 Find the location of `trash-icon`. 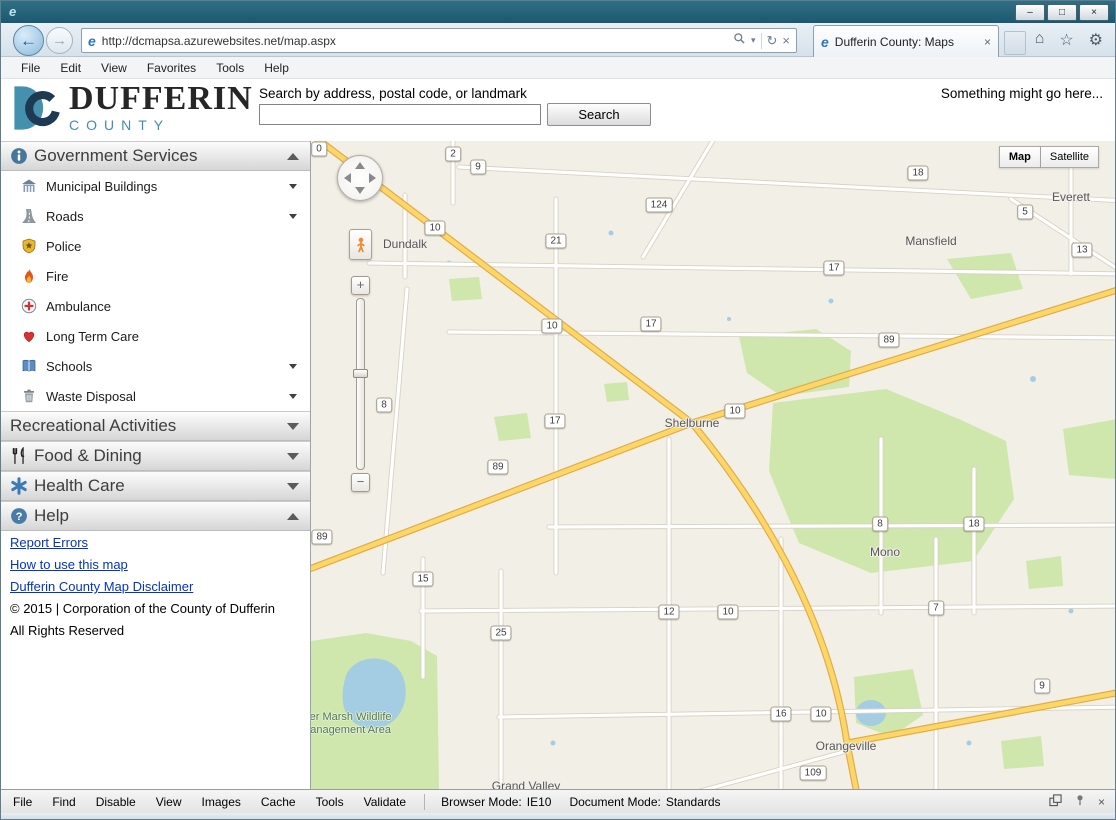

trash-icon is located at coordinates (29, 396).